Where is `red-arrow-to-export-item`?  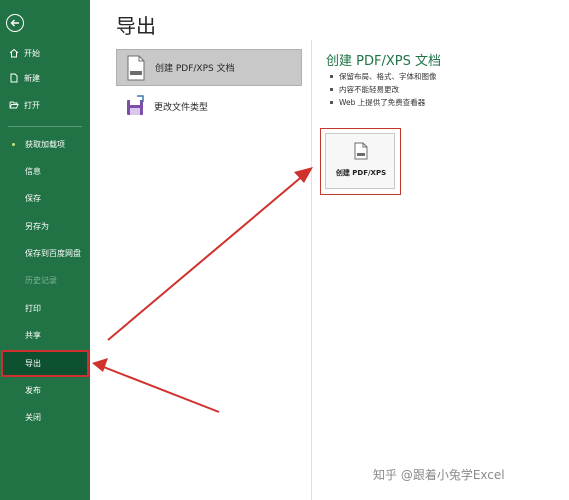
red-arrow-to-export-item is located at coordinates (156, 385).